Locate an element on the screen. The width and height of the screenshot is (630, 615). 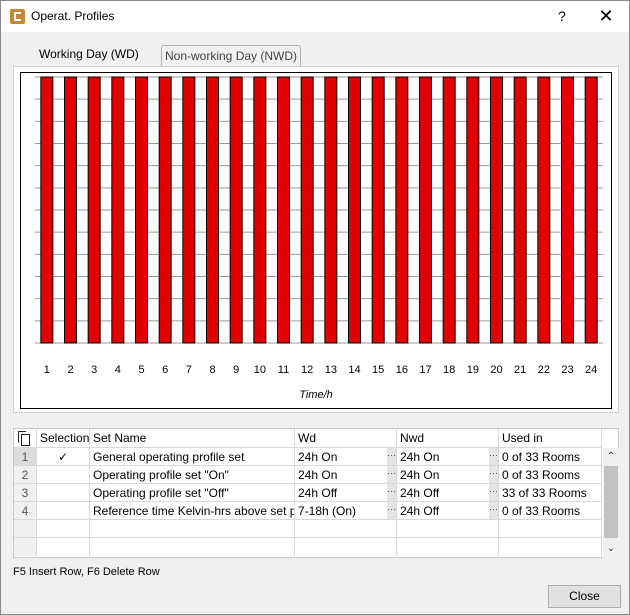
nwd-value: 24h On is located at coordinates (420, 457).